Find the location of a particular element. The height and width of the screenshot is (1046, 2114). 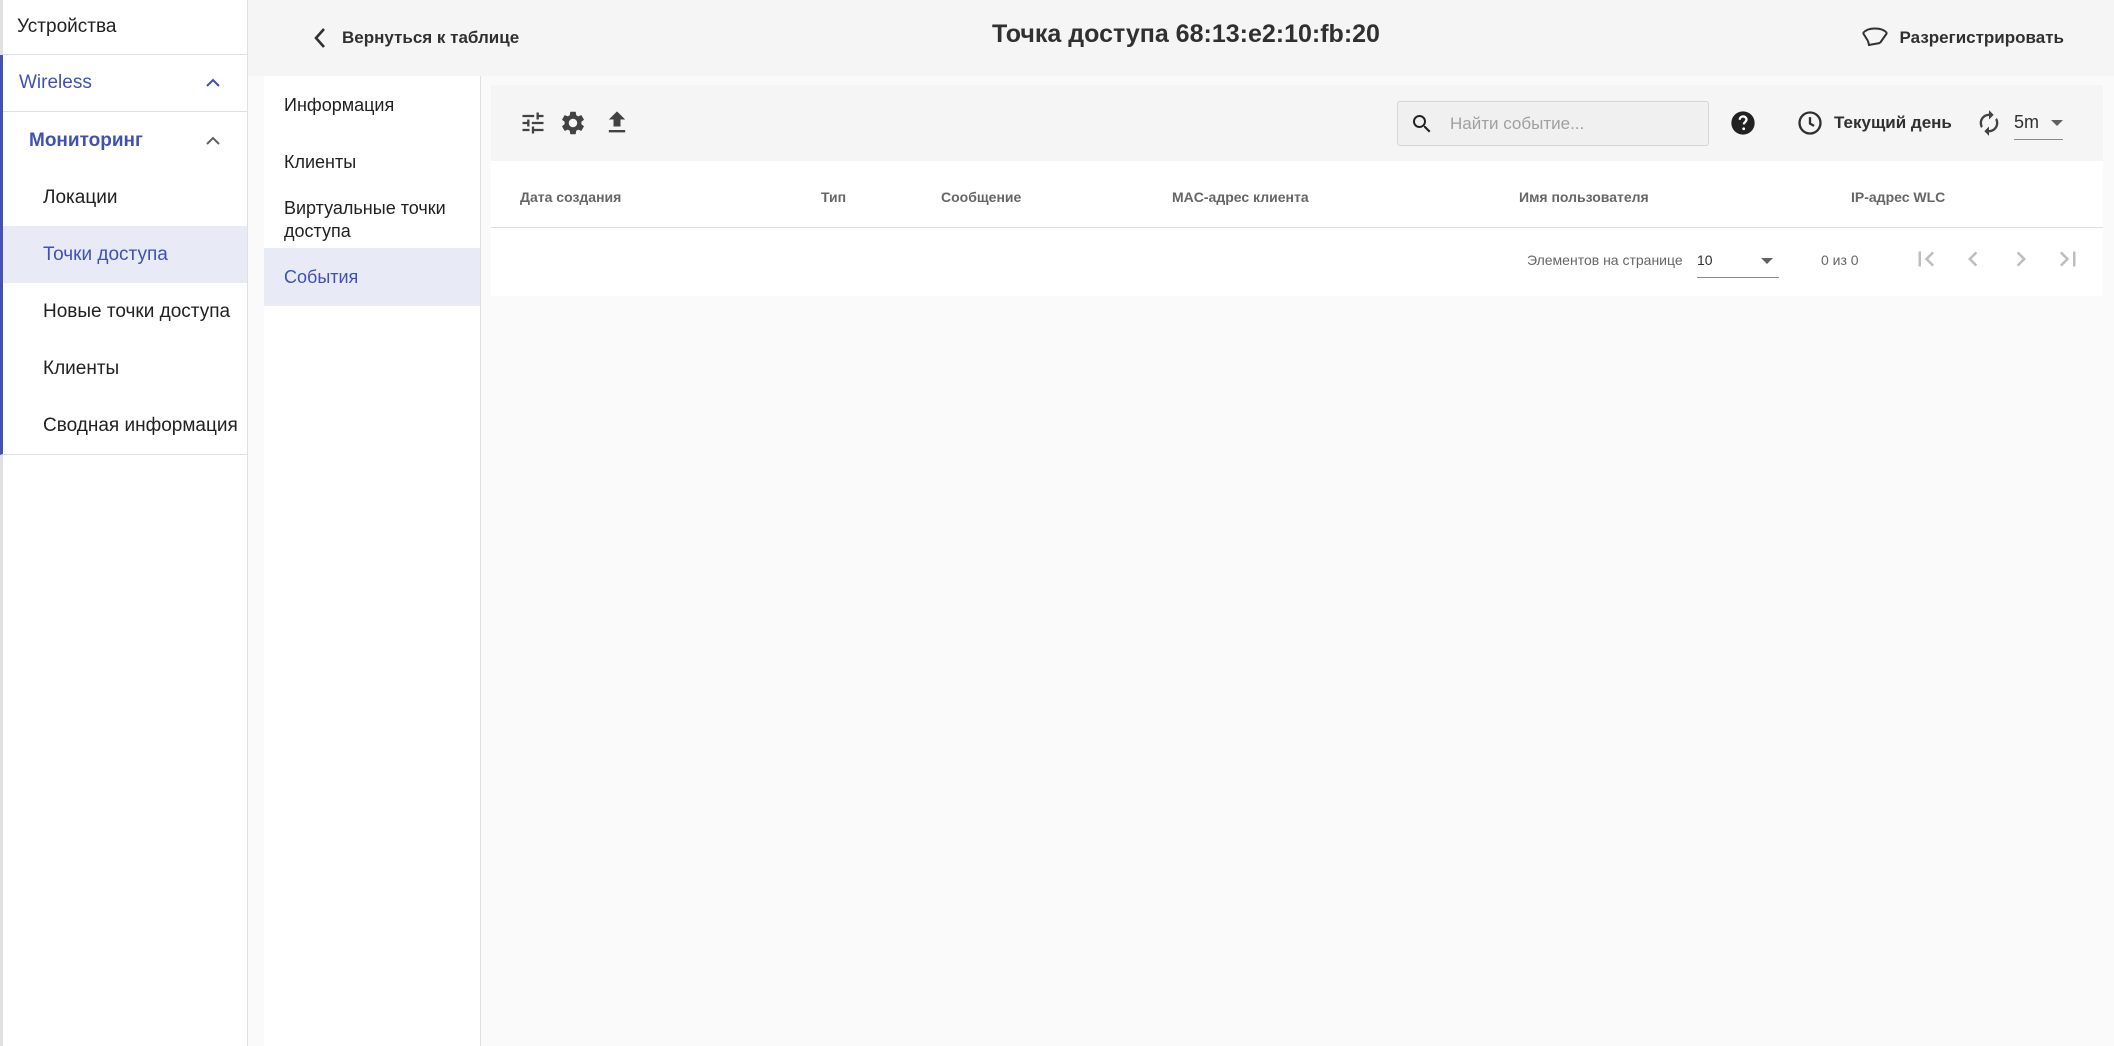

column-header-username: Имя пользователя is located at coordinates (1584, 197).